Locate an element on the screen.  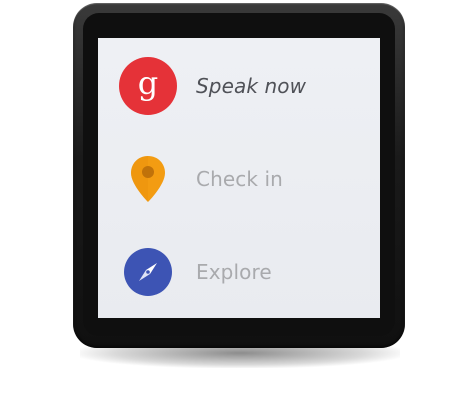
menu-item-speak-now: g Speak now is located at coordinates (239, 86).